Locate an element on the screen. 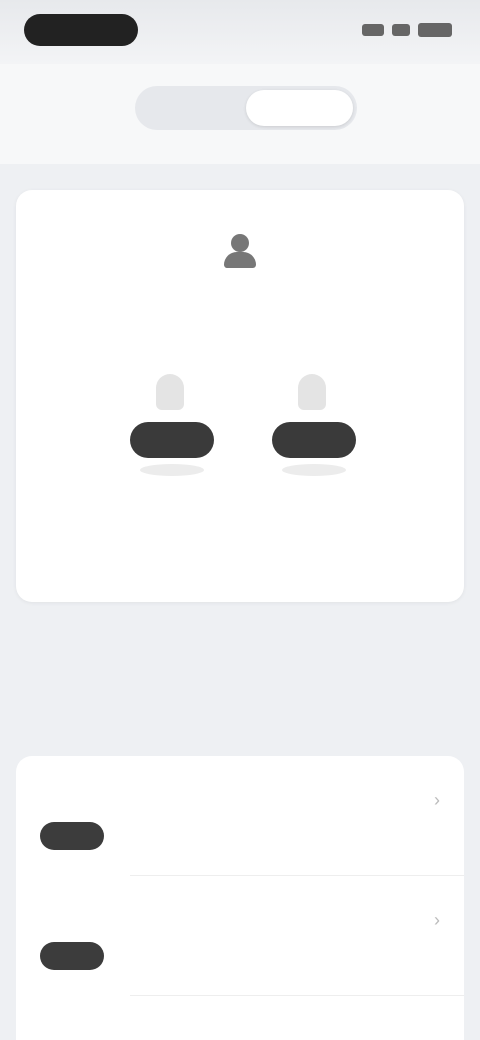  top-header is located at coordinates (240, 114).